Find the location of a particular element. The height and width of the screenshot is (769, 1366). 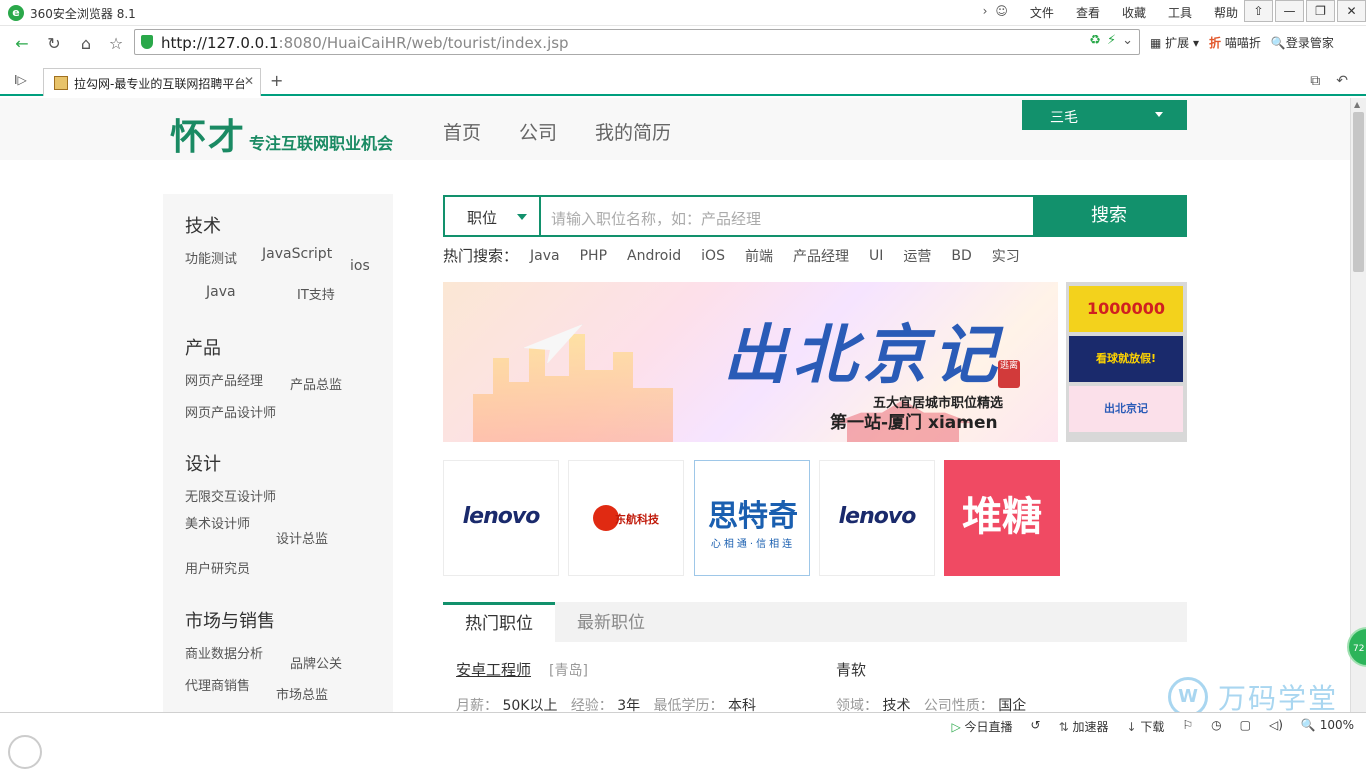

favicon-icon is located at coordinates (61, 83).